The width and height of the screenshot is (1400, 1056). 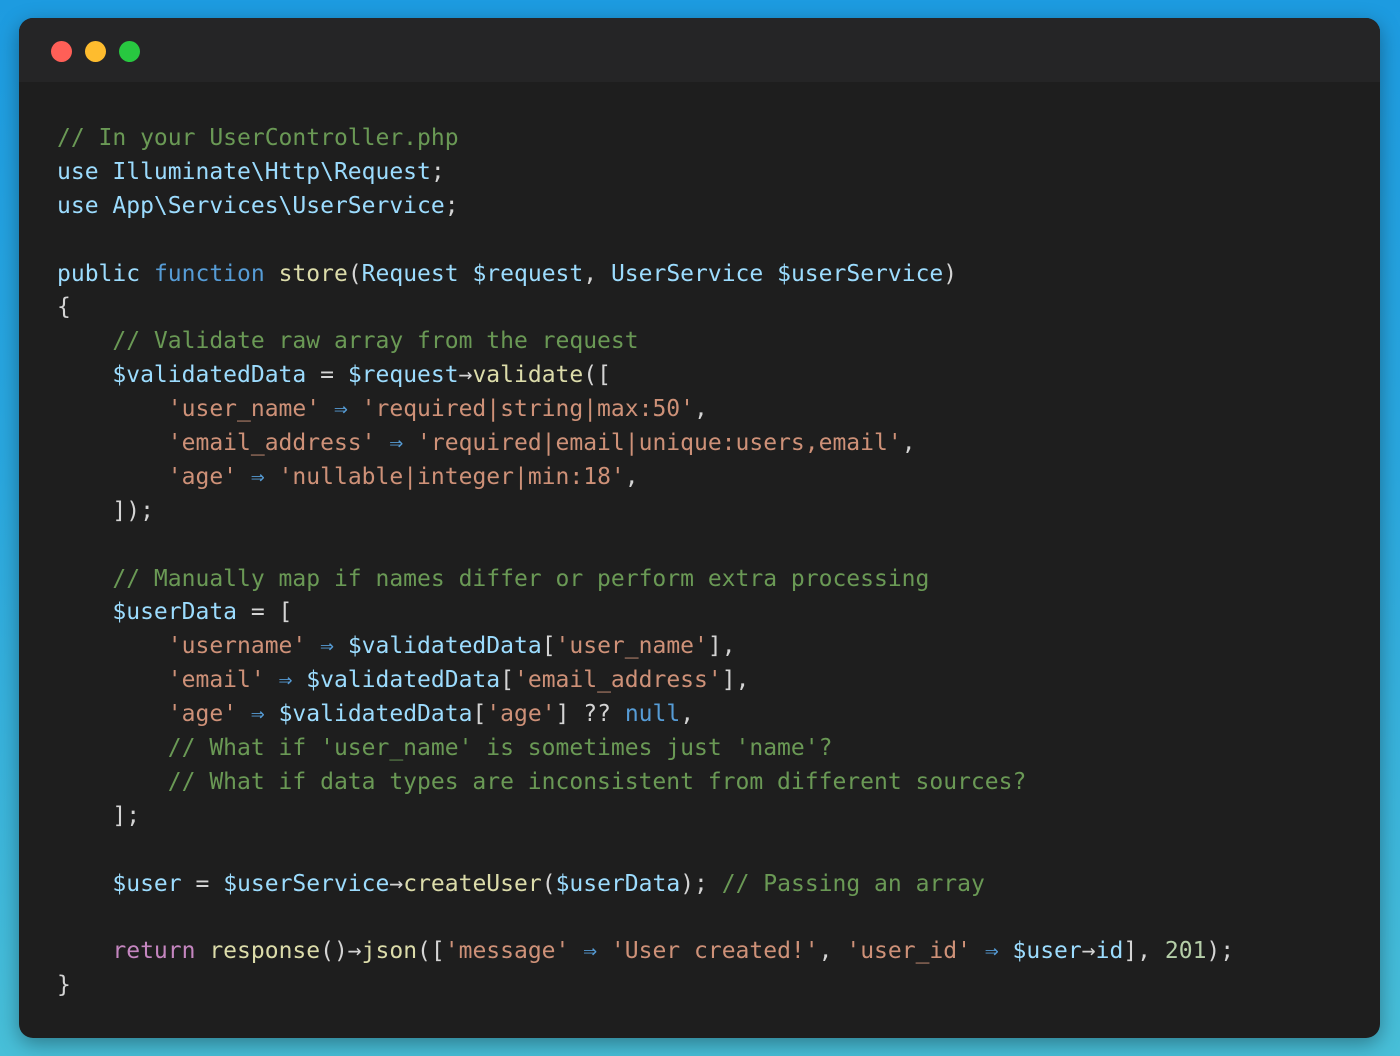 I want to click on code-token-comment: // Passing an array, so click(x=853, y=883).